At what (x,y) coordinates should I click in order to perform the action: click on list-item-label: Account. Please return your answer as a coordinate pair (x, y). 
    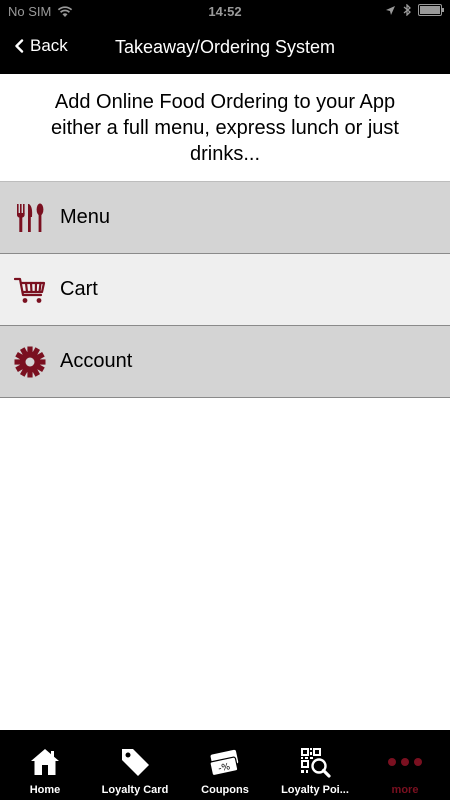
    Looking at the image, I should click on (96, 361).